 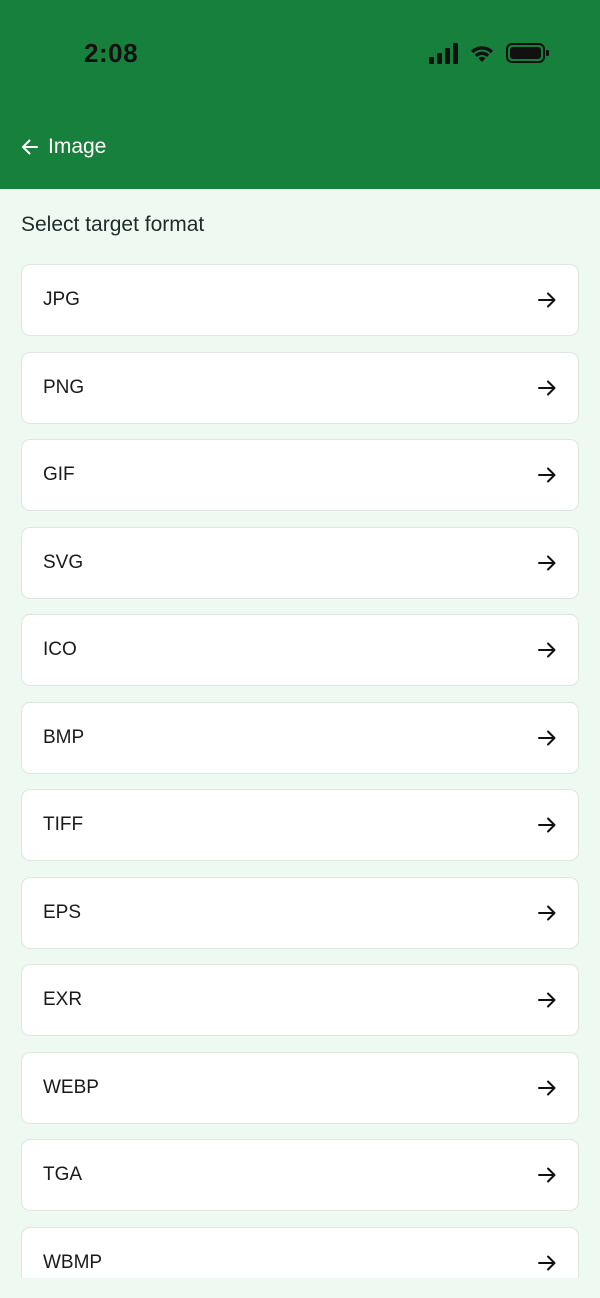 I want to click on back-button: Image, so click(x=63, y=147).